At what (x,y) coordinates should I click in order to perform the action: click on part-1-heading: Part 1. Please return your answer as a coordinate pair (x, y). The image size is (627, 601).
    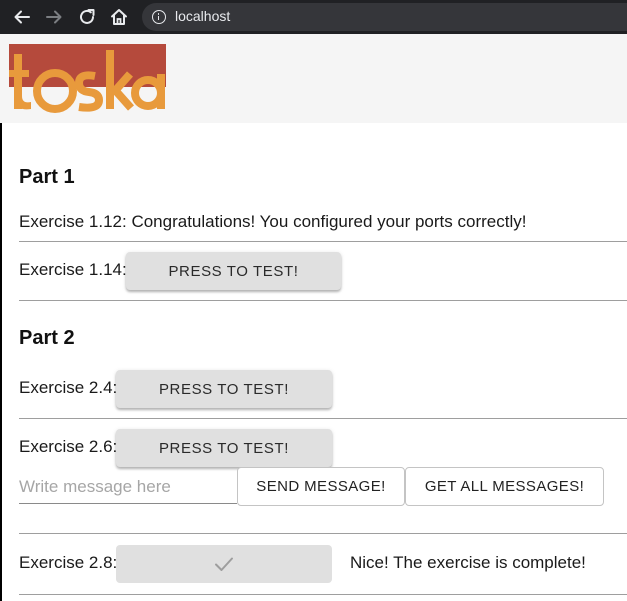
    Looking at the image, I should click on (47, 177).